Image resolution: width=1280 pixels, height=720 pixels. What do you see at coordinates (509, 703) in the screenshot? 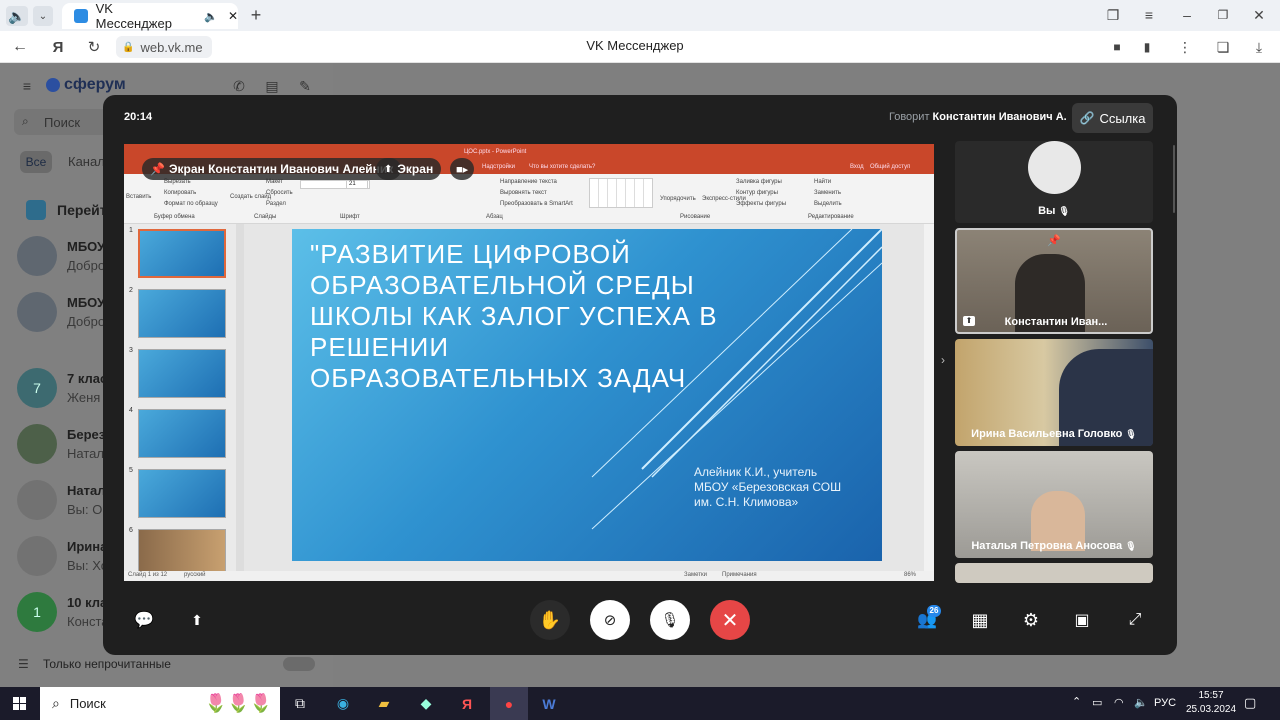
I see `yandex-browser-icon: ●` at bounding box center [509, 703].